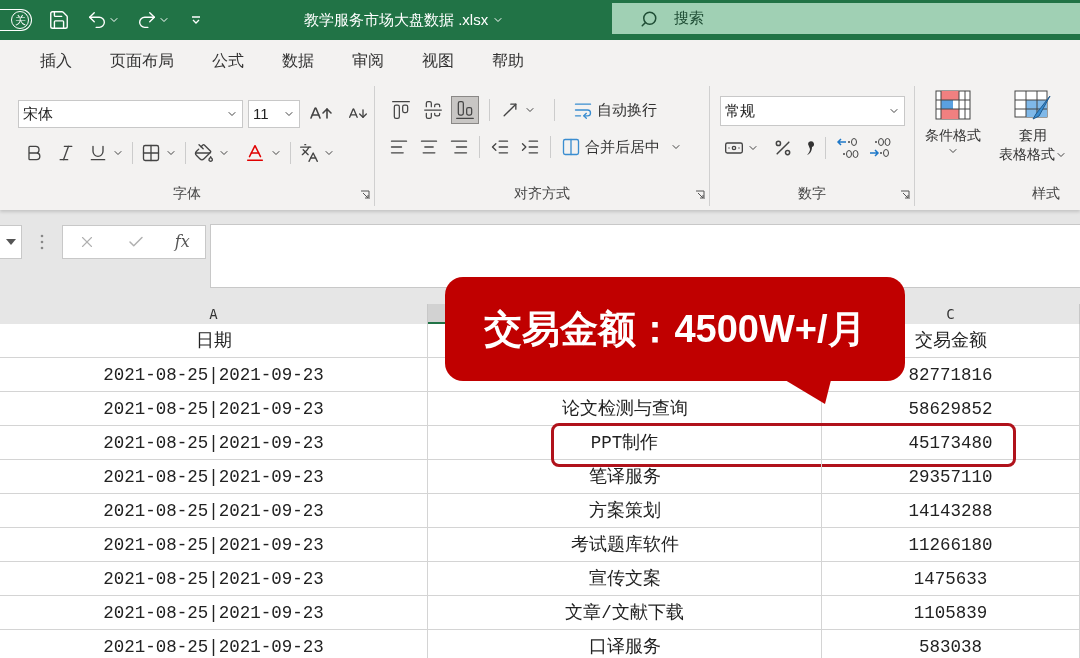 This screenshot has height=658, width=1080. I want to click on number-format-value: 常规, so click(740, 110).